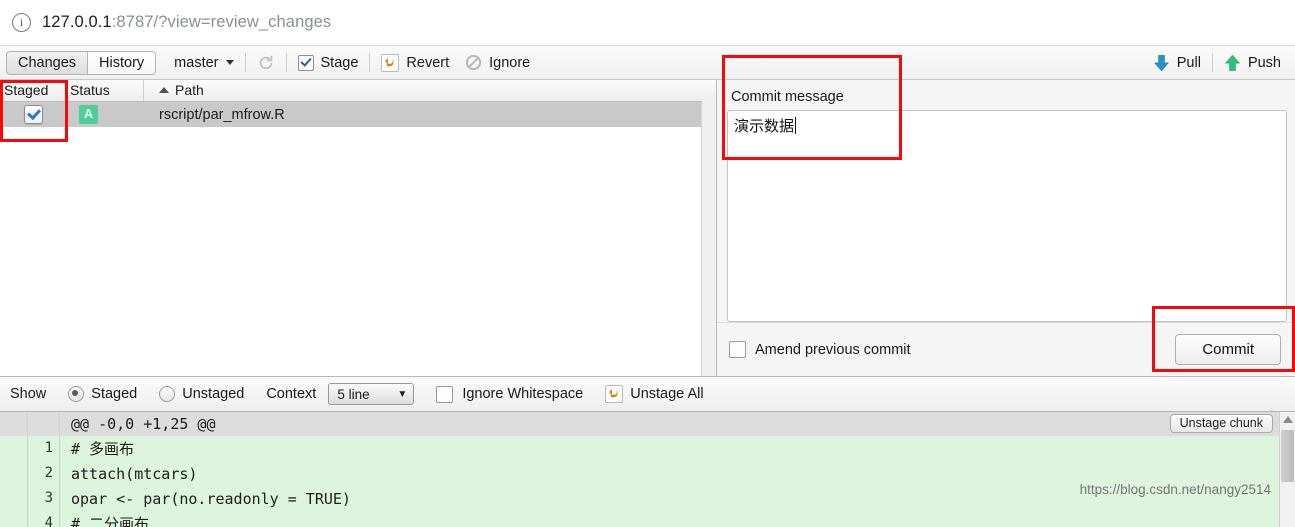 The height and width of the screenshot is (527, 1295). Describe the element at coordinates (445, 394) in the screenshot. I see `ignore-whitespace-checkbox` at that location.